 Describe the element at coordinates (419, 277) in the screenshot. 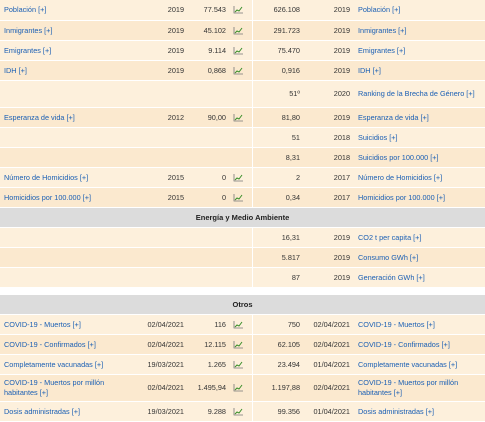

I see `right-indicator-link: Generación GWh [+]` at that location.